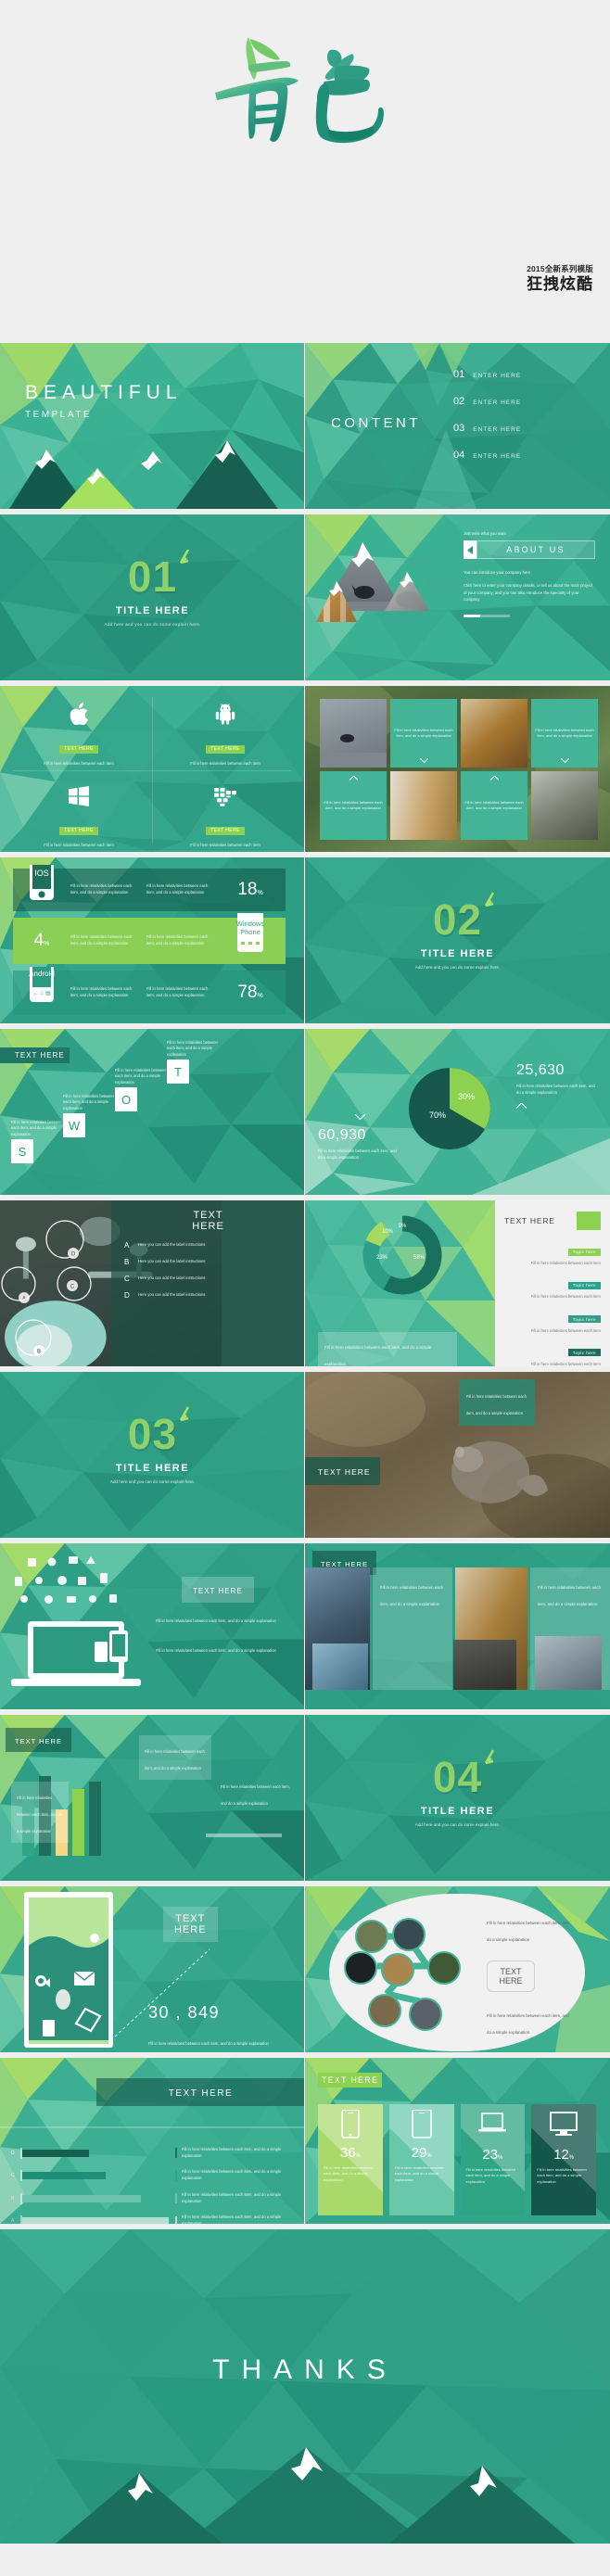 The image size is (610, 2576). What do you see at coordinates (305, 2387) in the screenshot?
I see `slide-thanks: THANKS` at bounding box center [305, 2387].